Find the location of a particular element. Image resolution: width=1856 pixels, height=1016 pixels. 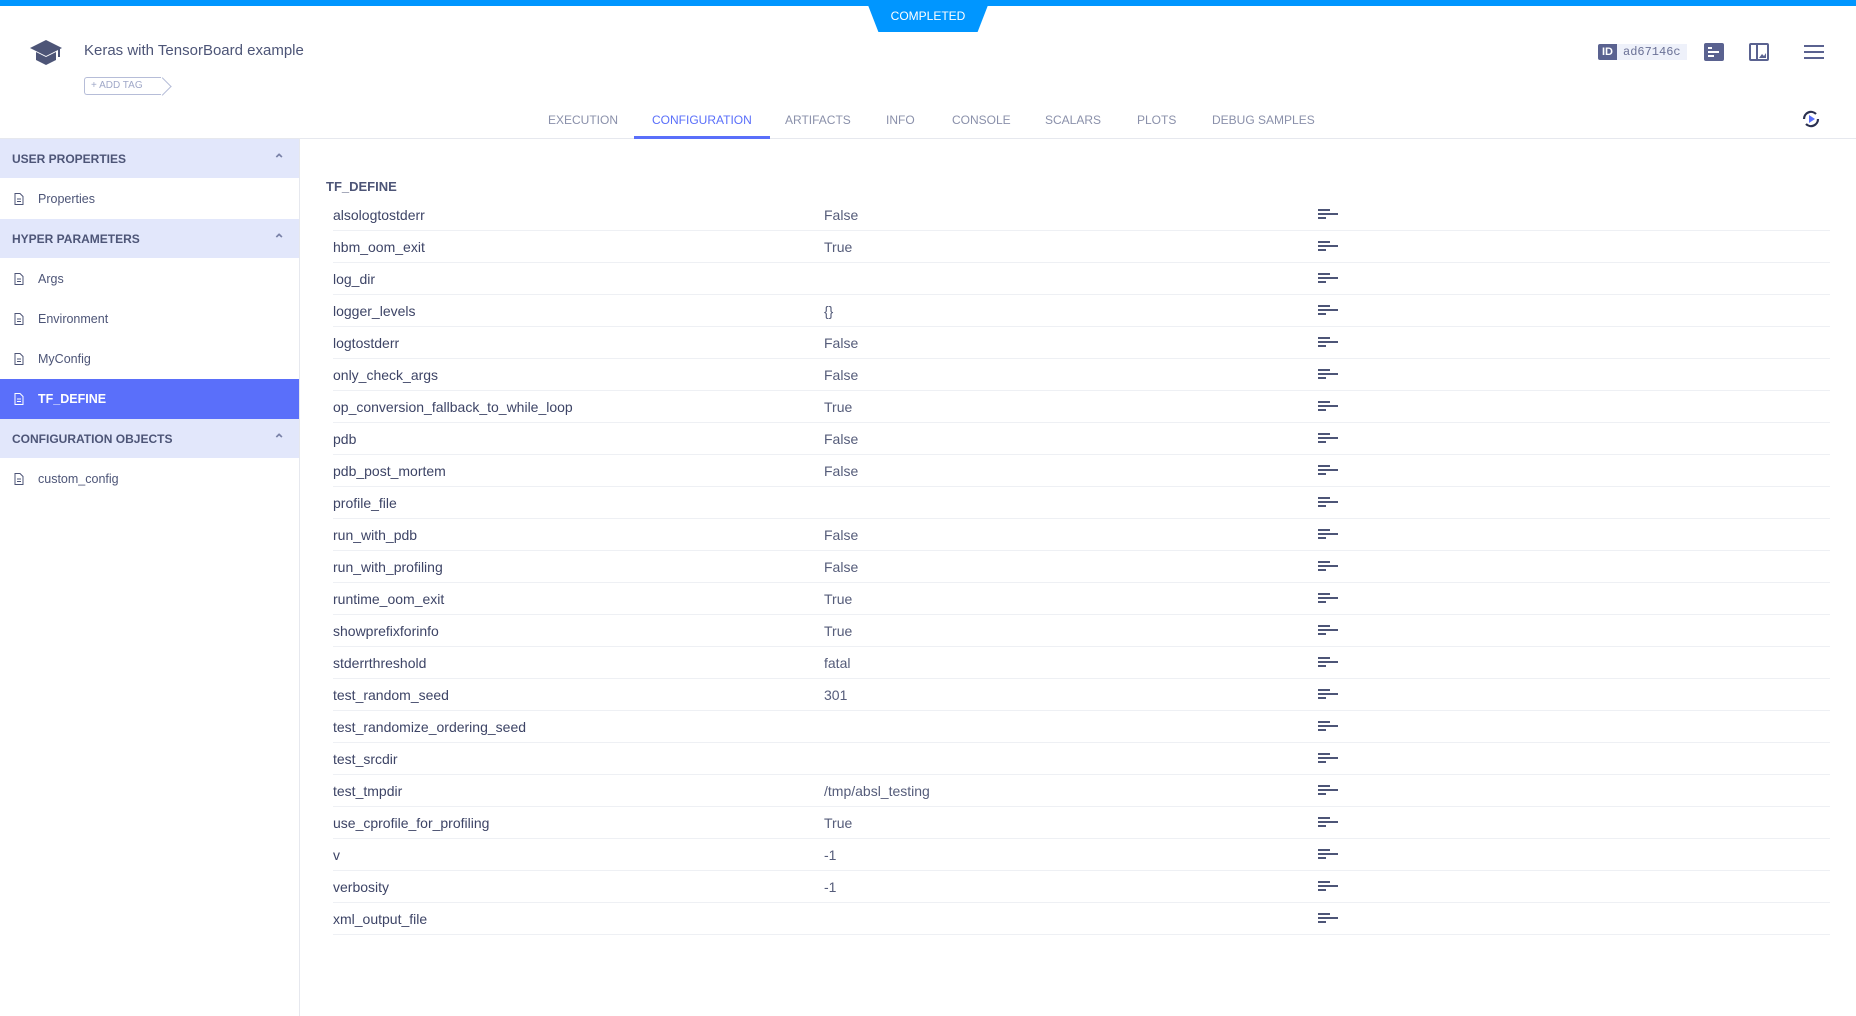

sidebar-item: MyConfig is located at coordinates (149, 359).